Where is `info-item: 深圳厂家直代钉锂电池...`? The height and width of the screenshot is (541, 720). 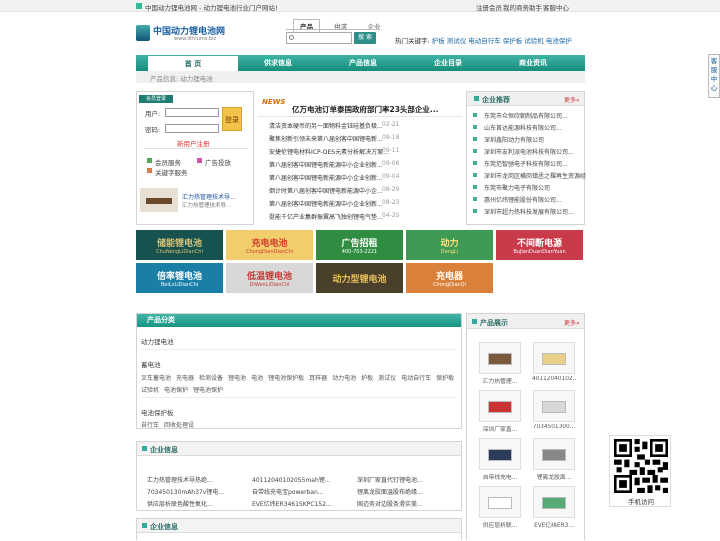 info-item: 深圳厂家直代钉锂电池... is located at coordinates (390, 479).